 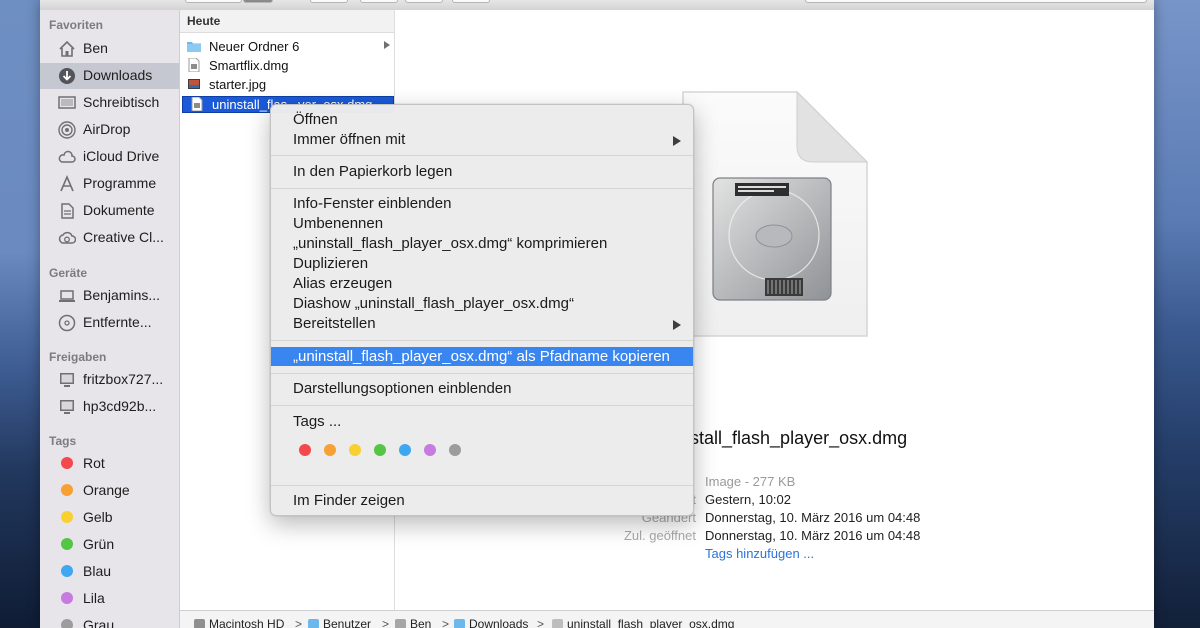 What do you see at coordinates (813, 517) in the screenshot?
I see `modified-value: Donnerstag, 10. März 2016 um 04:48` at bounding box center [813, 517].